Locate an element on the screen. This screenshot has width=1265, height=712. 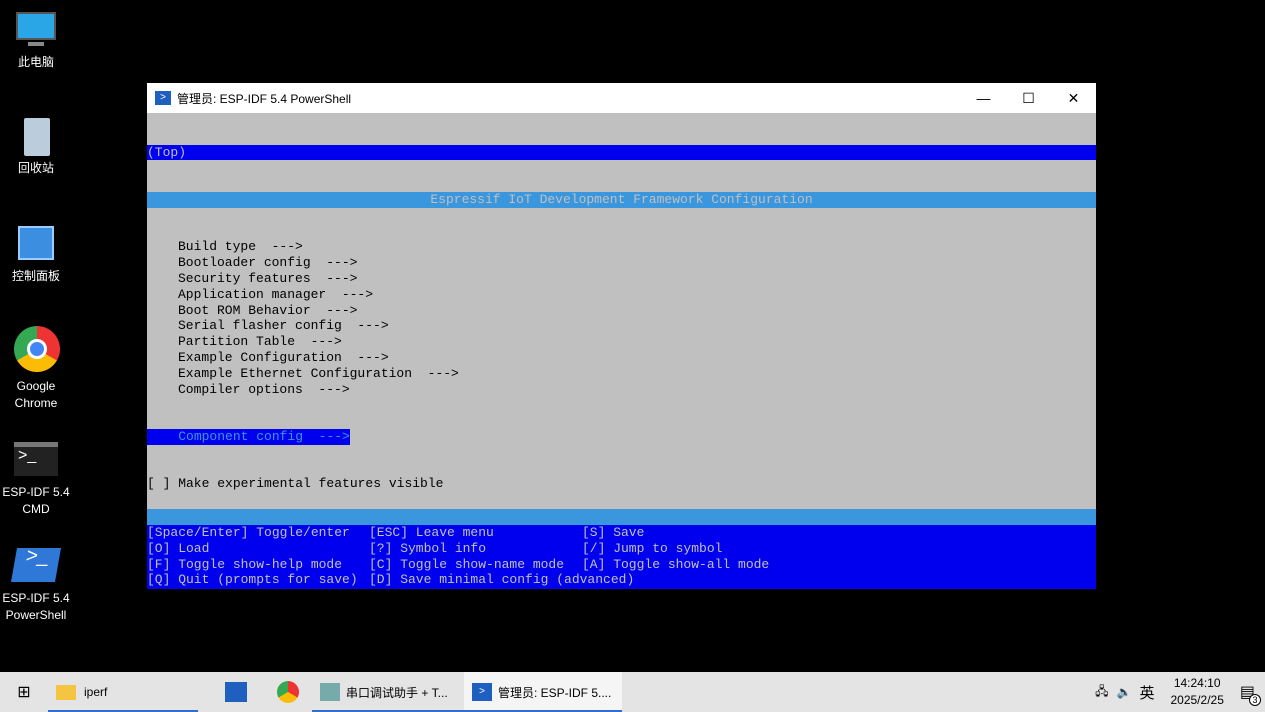
notification-center-icon: ▤ 3 is located at coordinates (1250, 694).